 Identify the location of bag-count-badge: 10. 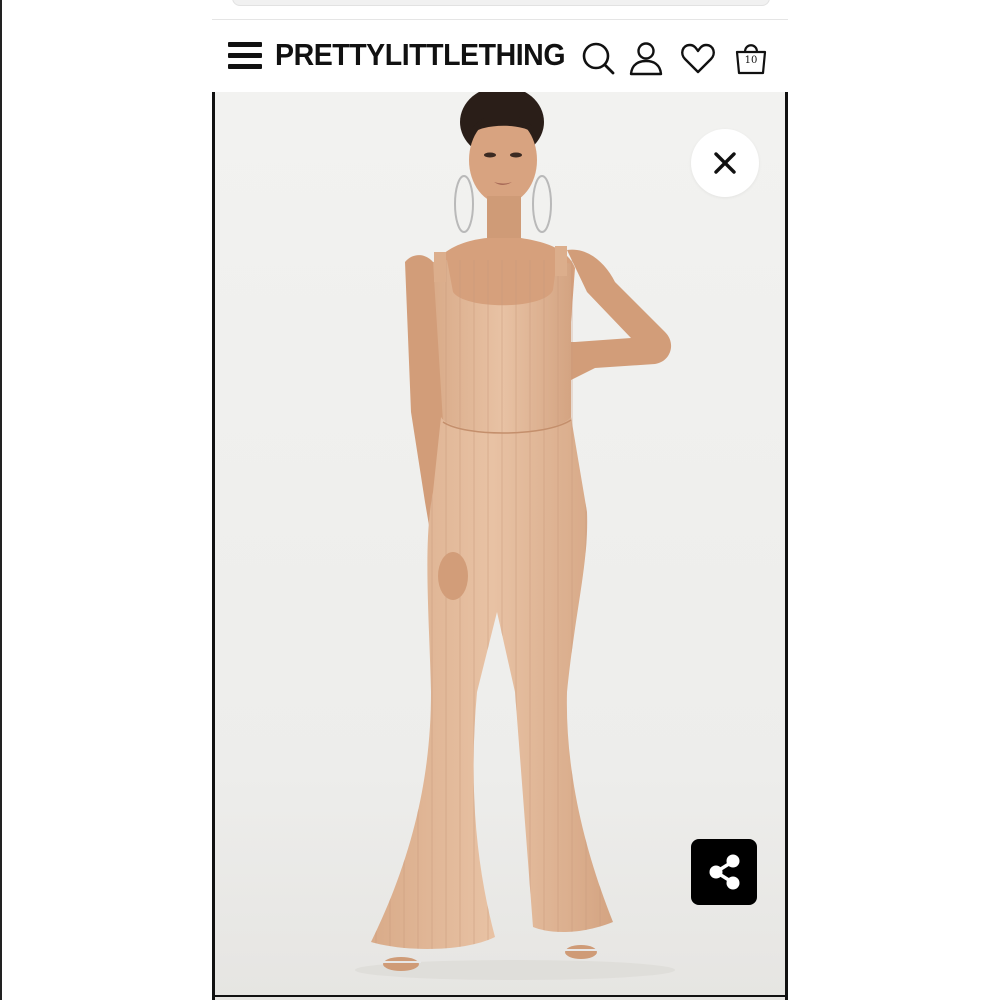
(751, 60).